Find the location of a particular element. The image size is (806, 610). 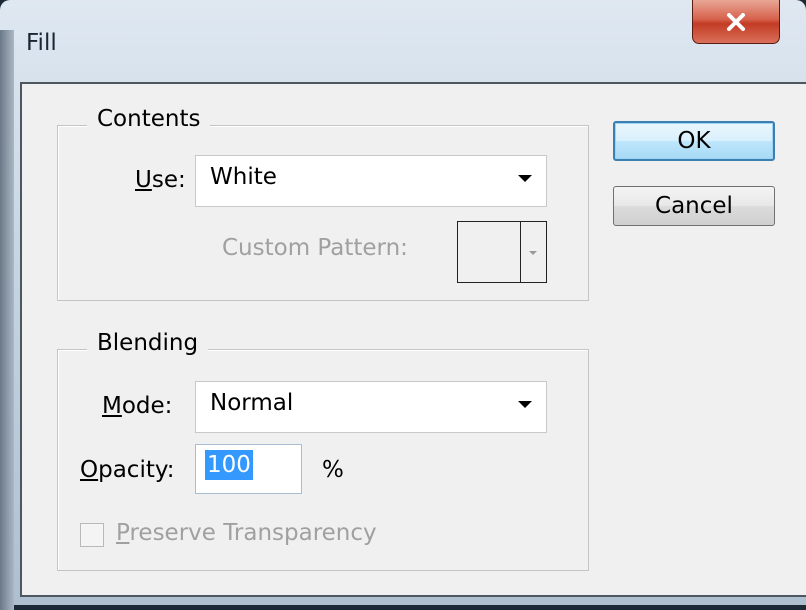

use-label: Use: is located at coordinates (160, 180).